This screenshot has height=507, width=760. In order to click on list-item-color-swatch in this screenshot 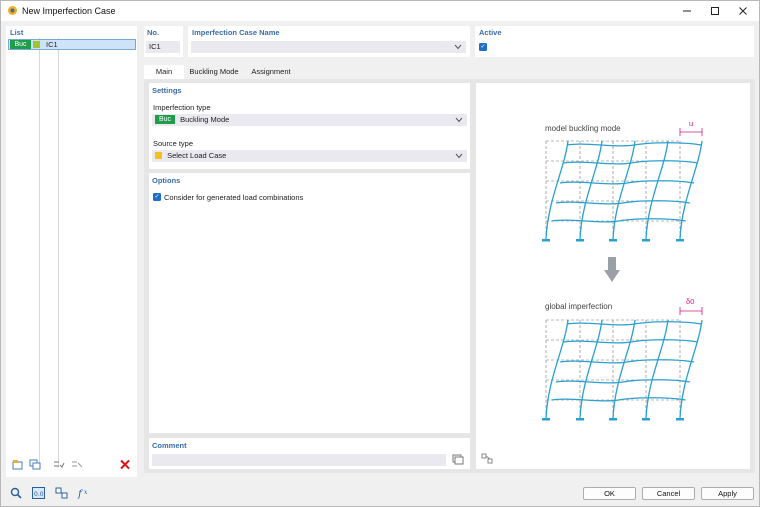, I will do `click(36, 44)`.